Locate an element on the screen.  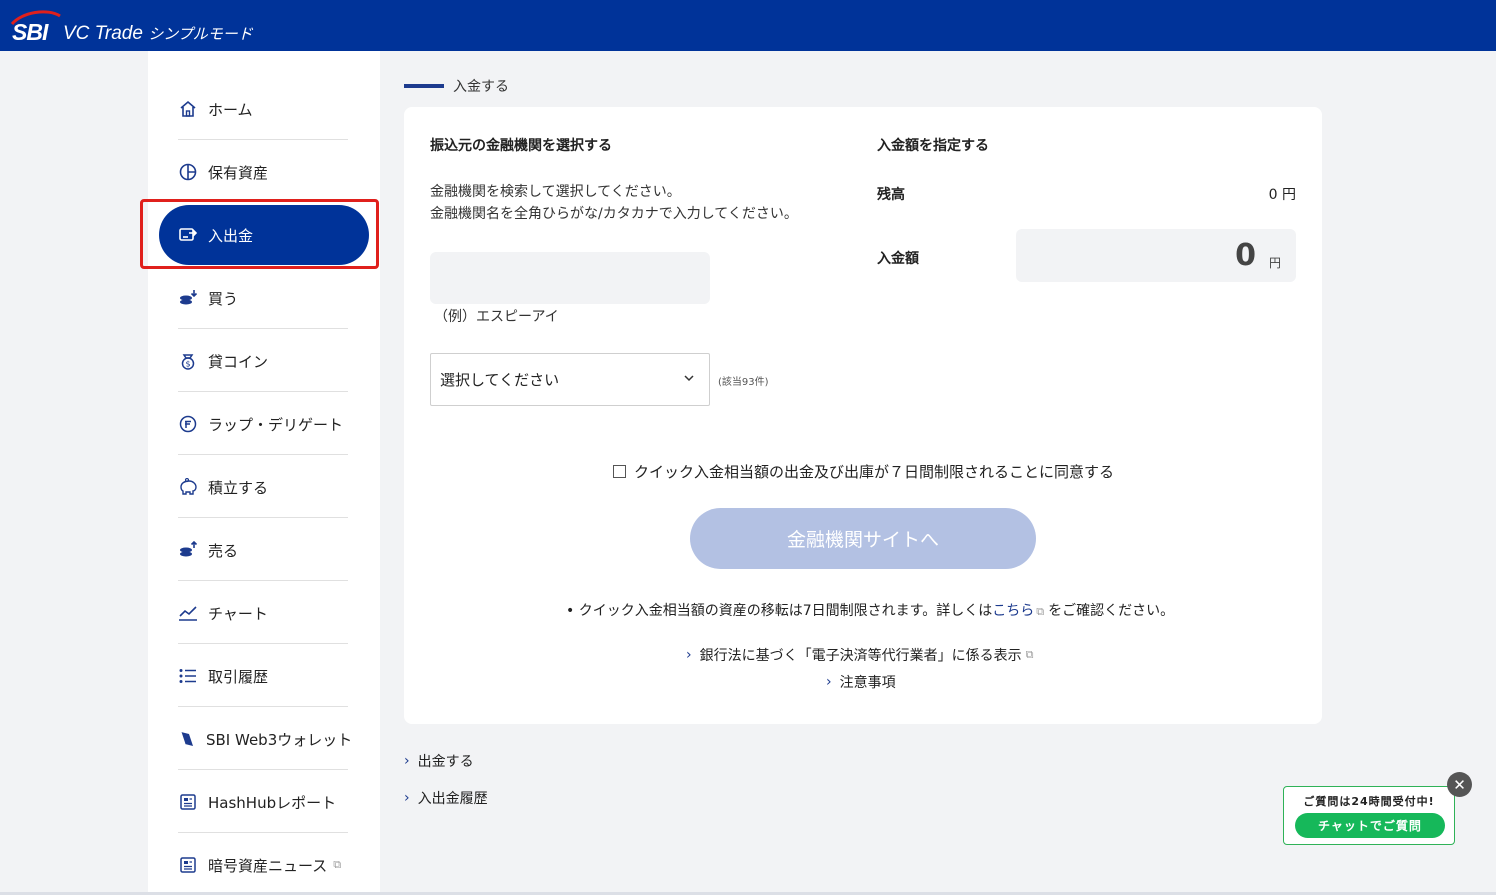
sidebar-item-label: HashHubレポート is located at coordinates (272, 802).